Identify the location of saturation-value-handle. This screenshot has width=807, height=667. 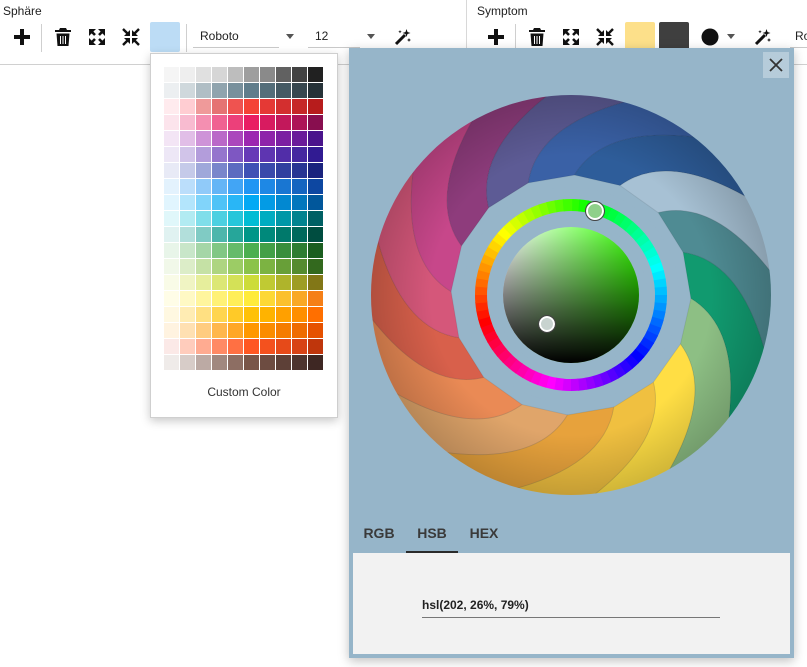
(547, 324).